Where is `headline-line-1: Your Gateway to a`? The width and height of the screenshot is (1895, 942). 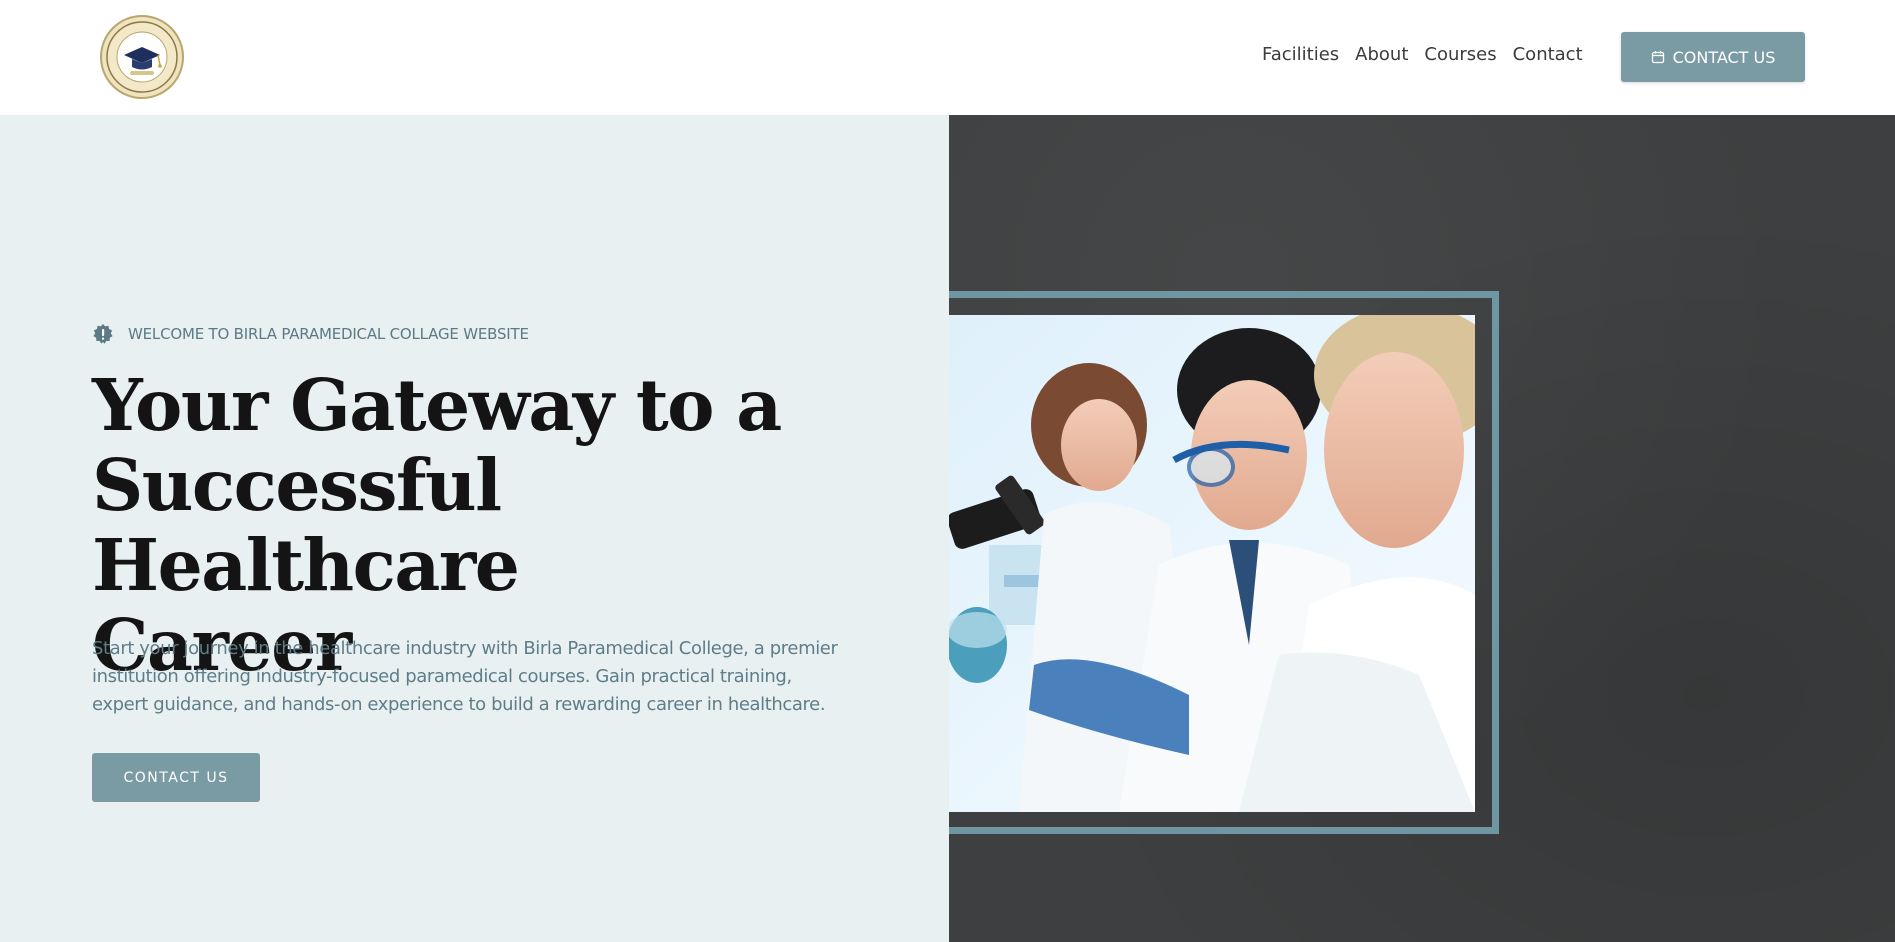 headline-line-1: Your Gateway to a is located at coordinates (437, 405).